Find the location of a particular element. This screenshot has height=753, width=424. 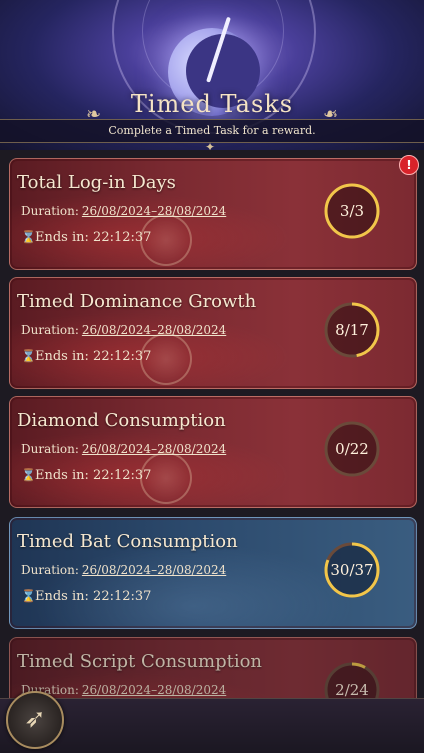

back-button: ➶ is located at coordinates (35, 720).